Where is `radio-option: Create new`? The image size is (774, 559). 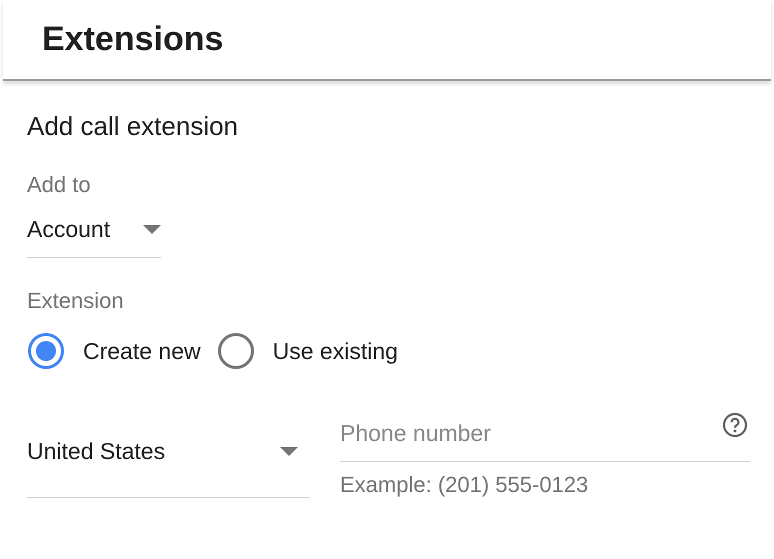
radio-option: Create new is located at coordinates (114, 351).